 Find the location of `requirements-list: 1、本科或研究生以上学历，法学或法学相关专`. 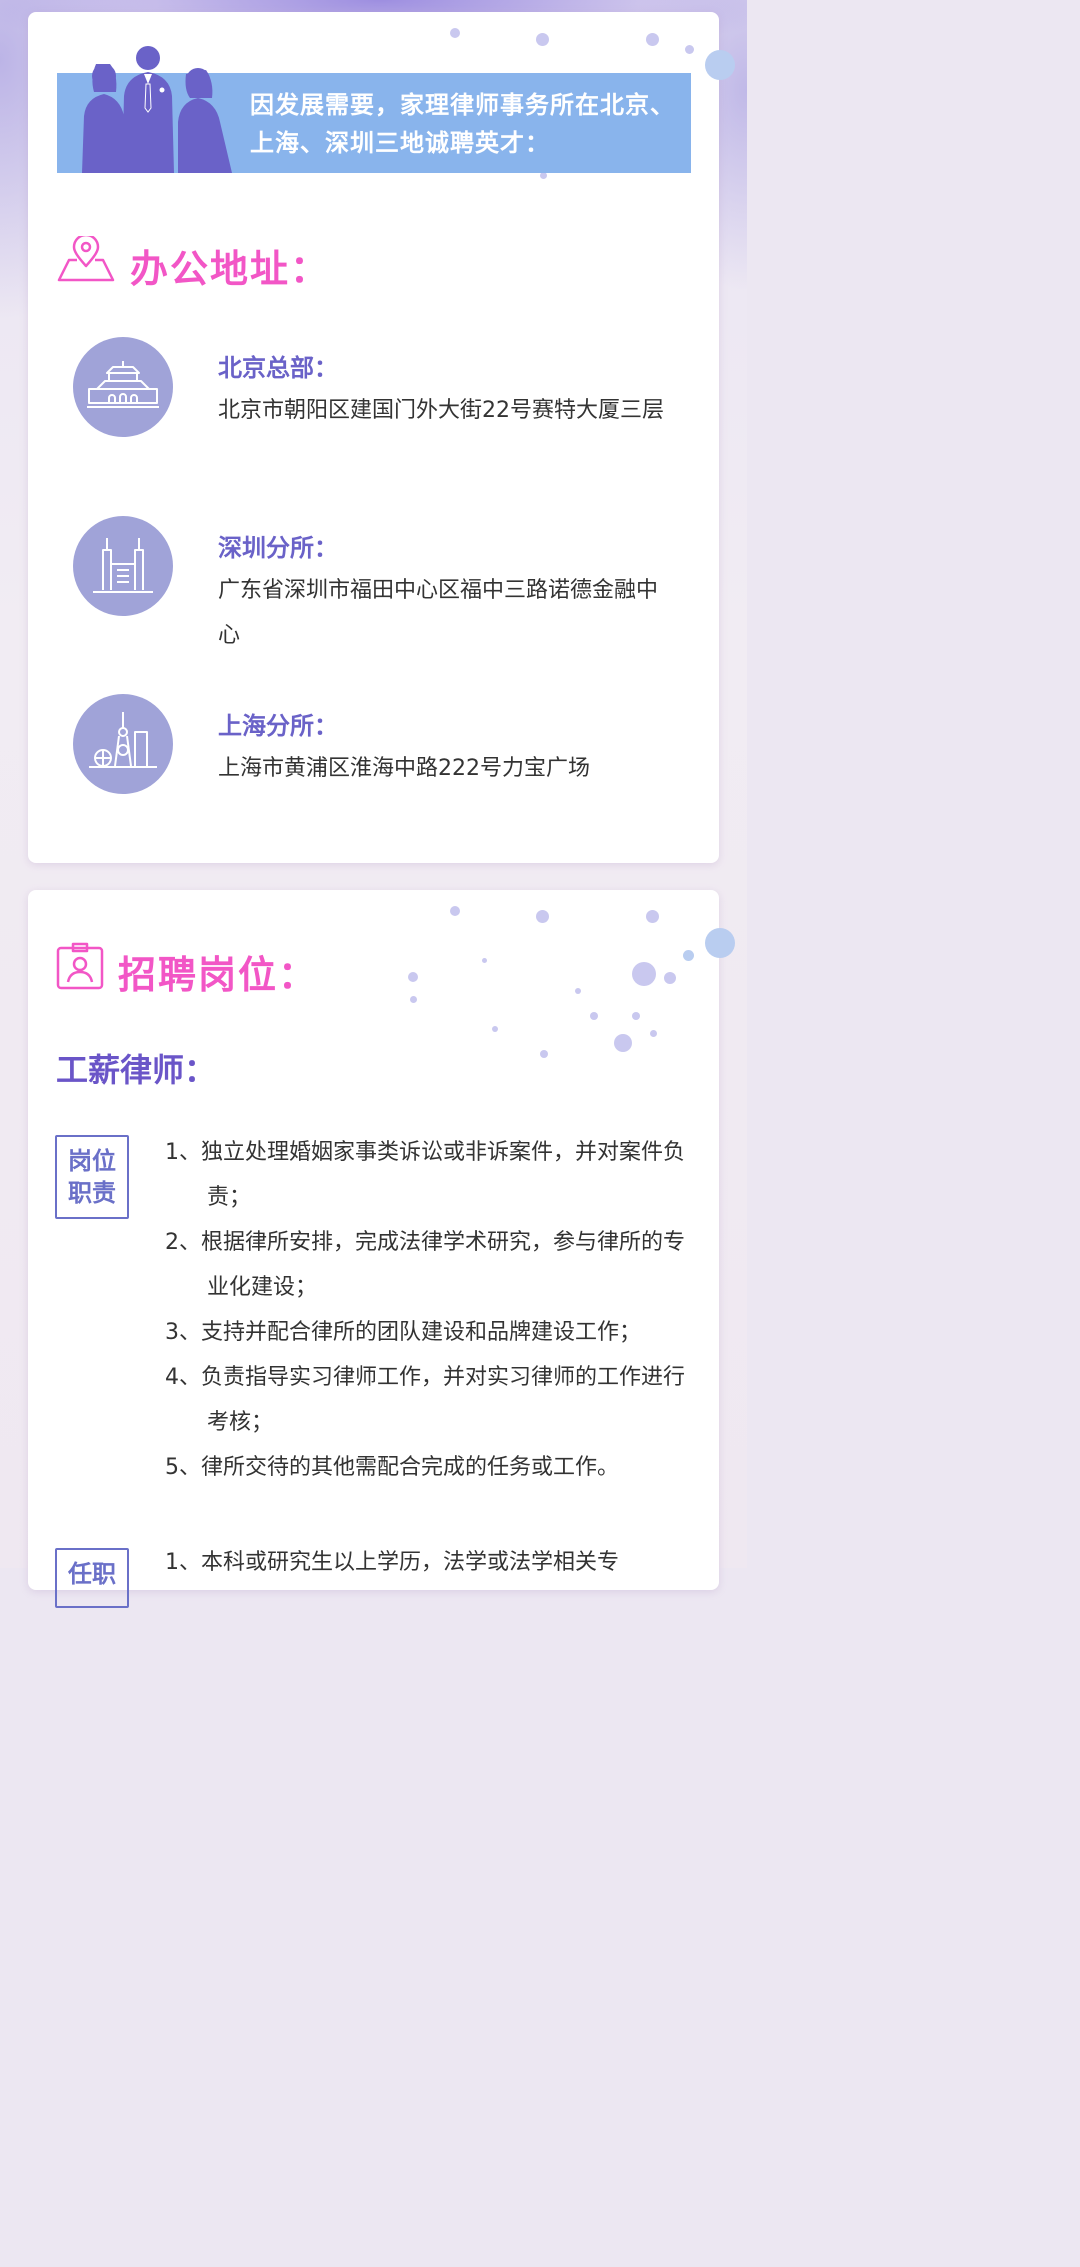

requirements-list: 1、本科或研究生以上学历，法学或法学相关专 is located at coordinates (430, 1562).